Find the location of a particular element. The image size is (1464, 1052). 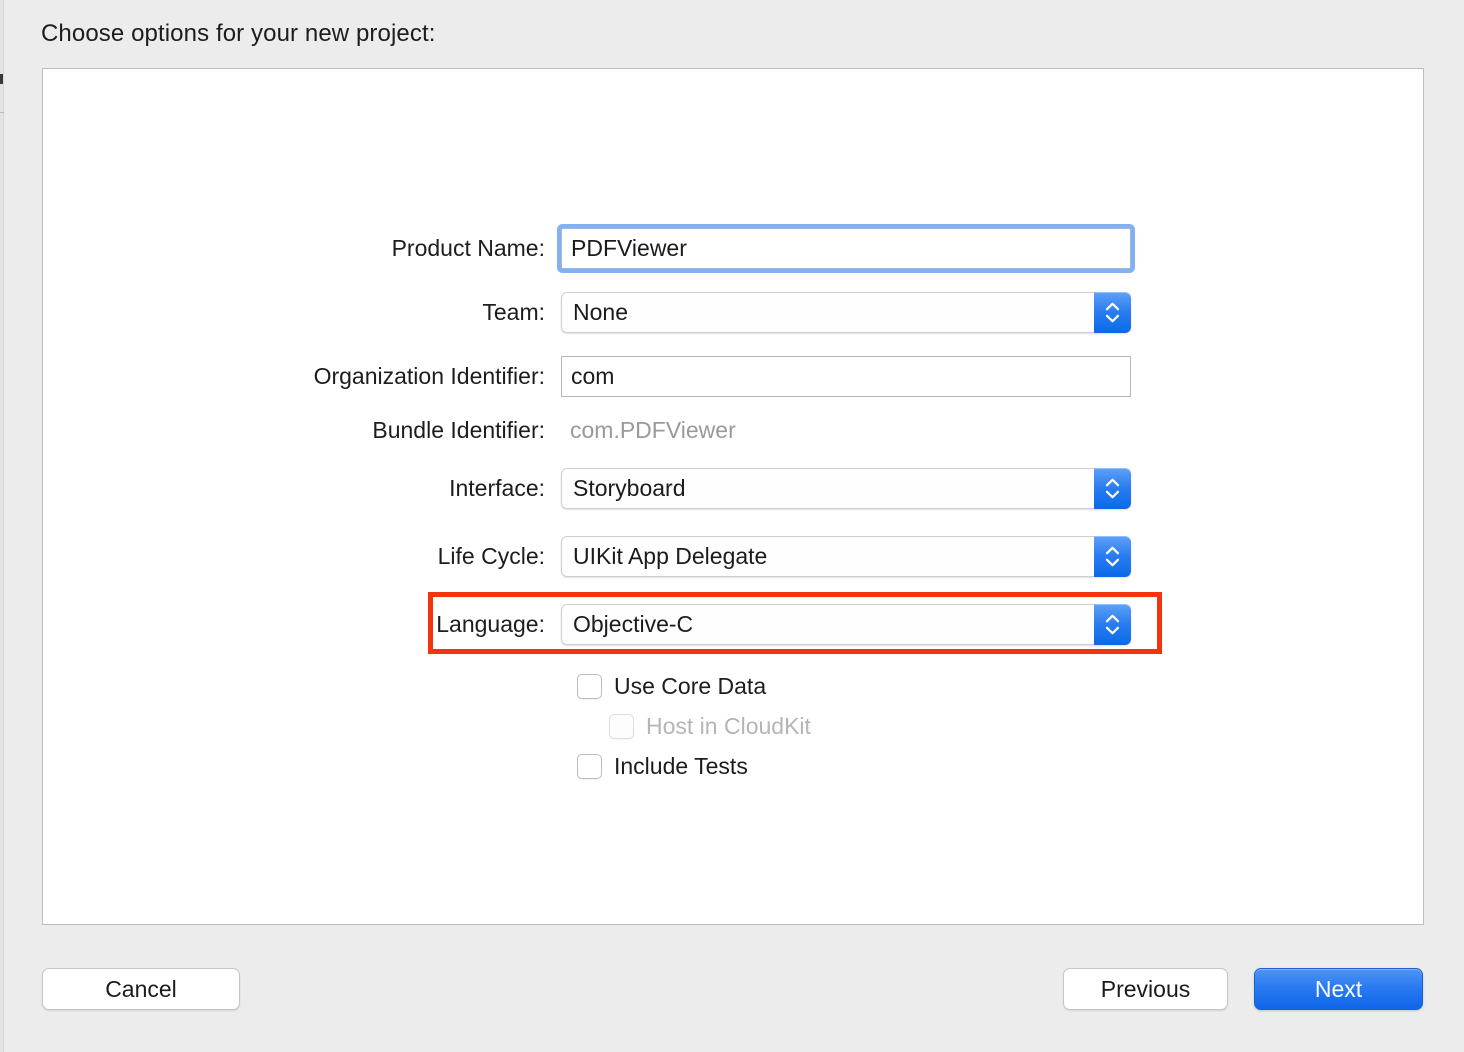

team-stepper is located at coordinates (1112, 312).